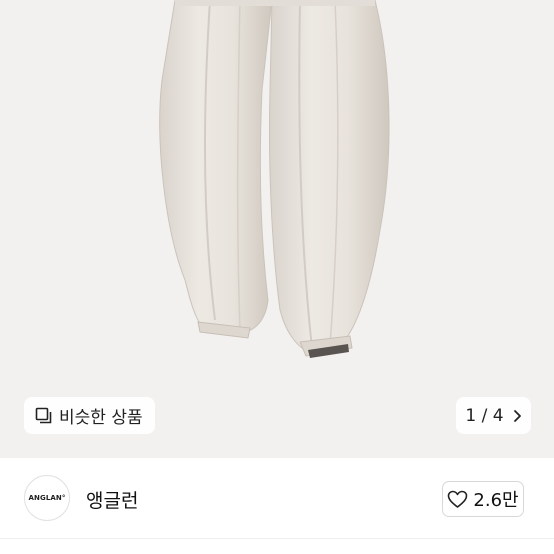  What do you see at coordinates (457, 499) in the screenshot?
I see `heart-outline-icon` at bounding box center [457, 499].